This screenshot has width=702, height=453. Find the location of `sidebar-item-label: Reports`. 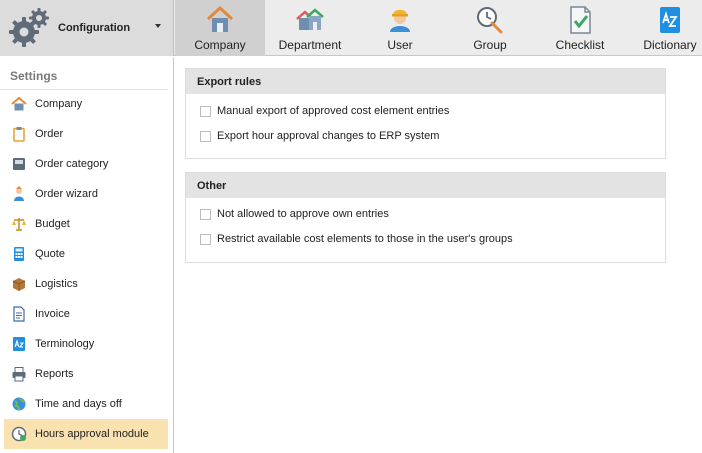

sidebar-item-label: Reports is located at coordinates (54, 374).